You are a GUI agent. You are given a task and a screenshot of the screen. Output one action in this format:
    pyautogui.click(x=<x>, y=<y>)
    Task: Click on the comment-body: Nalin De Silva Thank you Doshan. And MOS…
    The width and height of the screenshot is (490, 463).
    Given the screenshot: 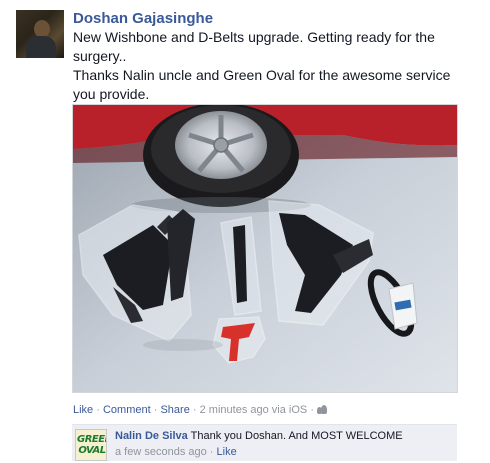 What is the action you would take?
    pyautogui.click(x=259, y=436)
    